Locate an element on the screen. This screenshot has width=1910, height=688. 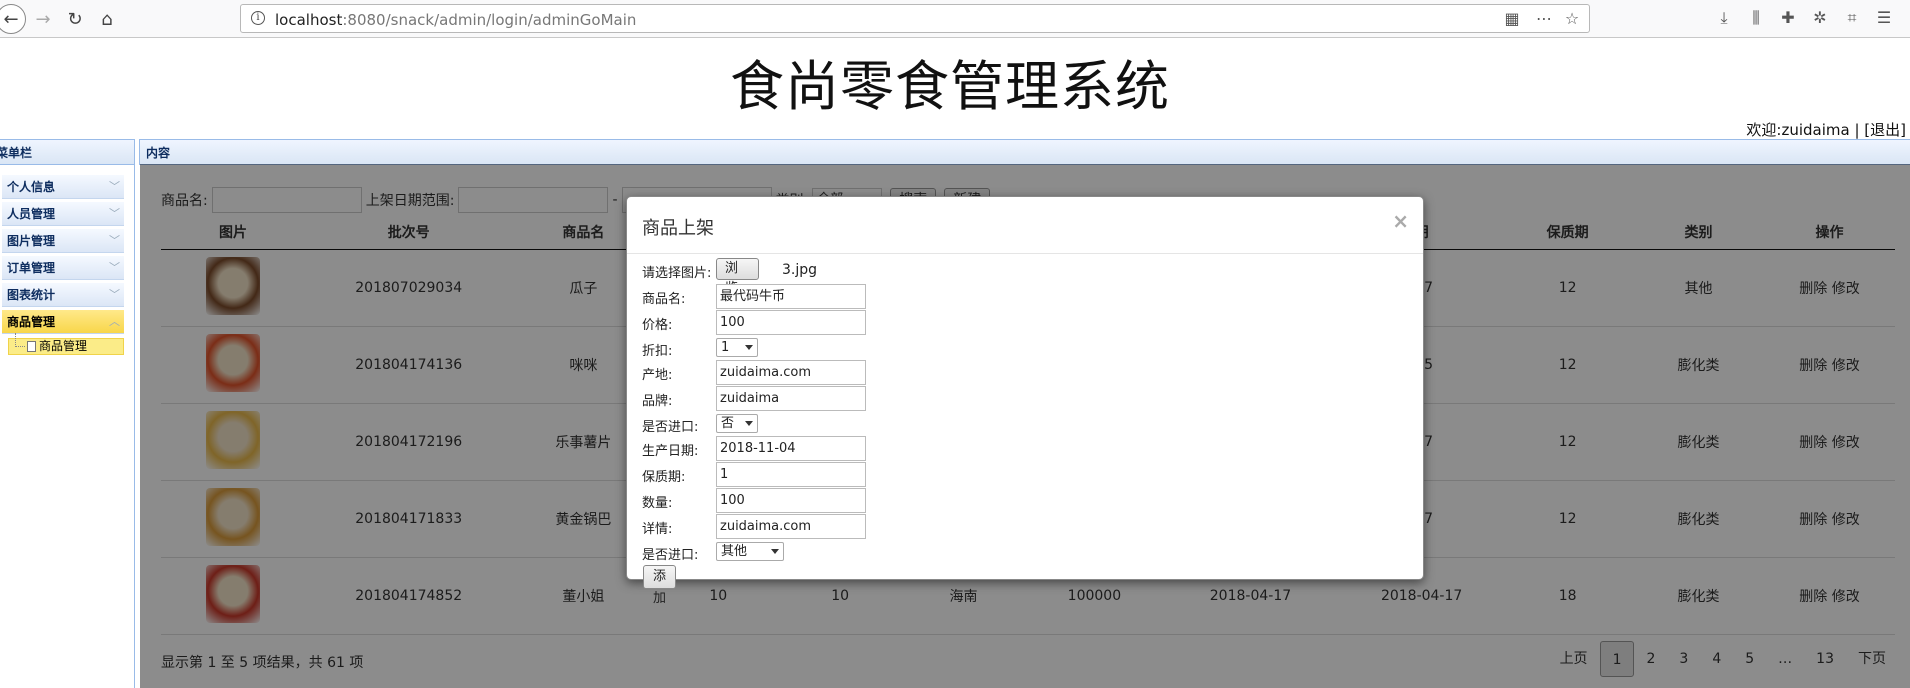
page-actions-icon: ⋯ is located at coordinates (1544, 19).